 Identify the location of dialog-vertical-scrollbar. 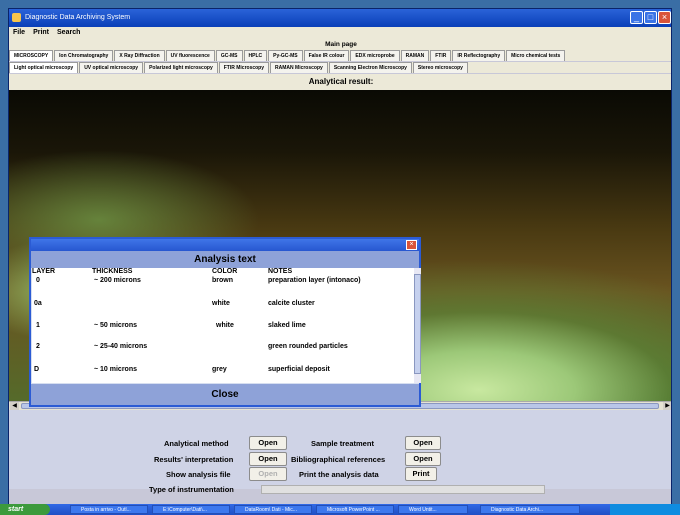
(417, 325).